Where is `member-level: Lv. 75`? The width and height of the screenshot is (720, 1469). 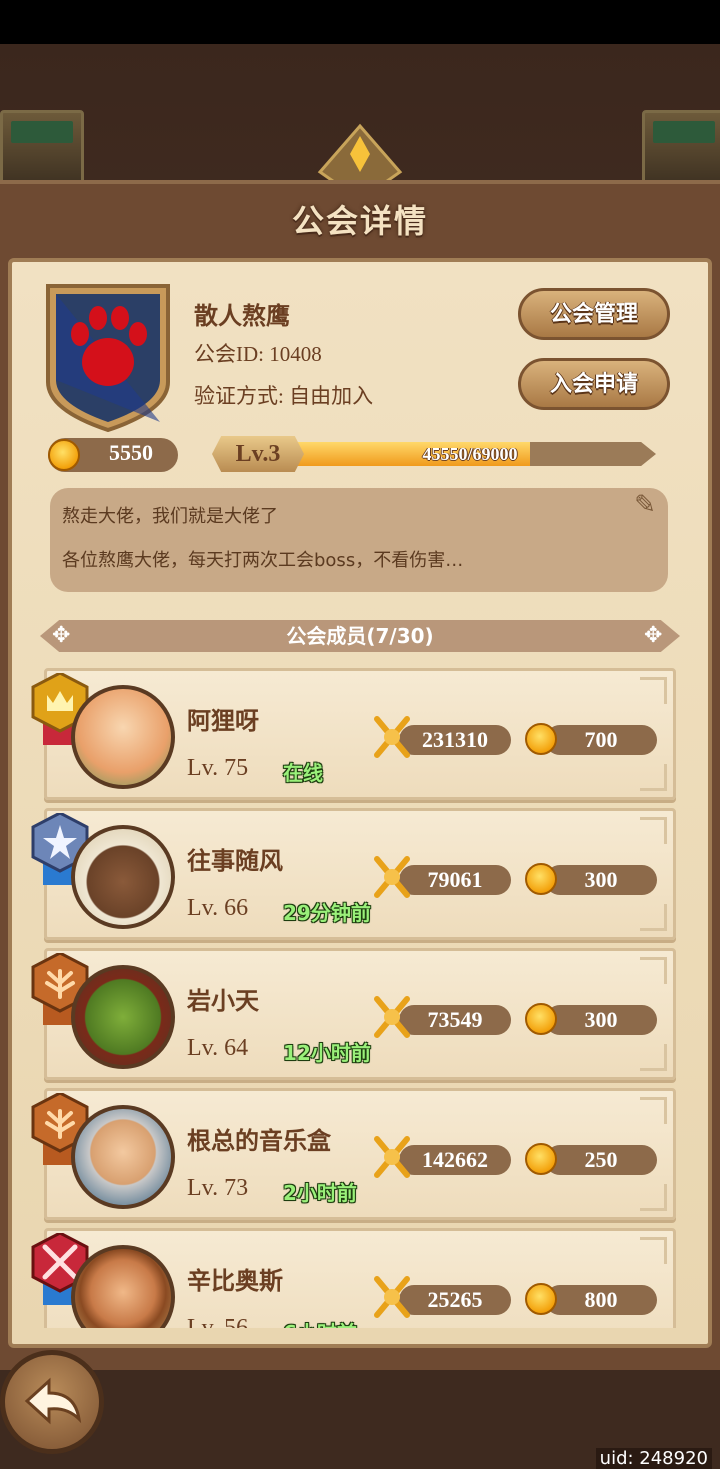
member-level: Lv. 75 is located at coordinates (218, 768).